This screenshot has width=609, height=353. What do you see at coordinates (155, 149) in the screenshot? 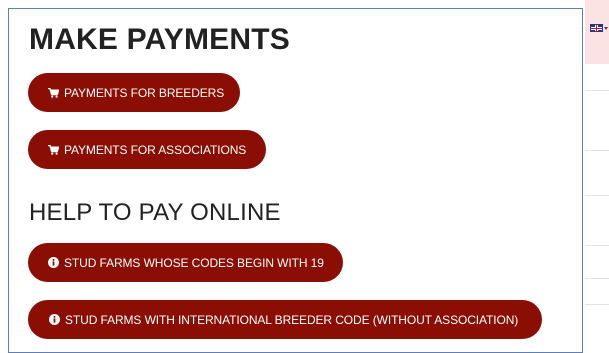
I see `button-label: PAYMENTS FOR ASSOCIATIONS` at bounding box center [155, 149].